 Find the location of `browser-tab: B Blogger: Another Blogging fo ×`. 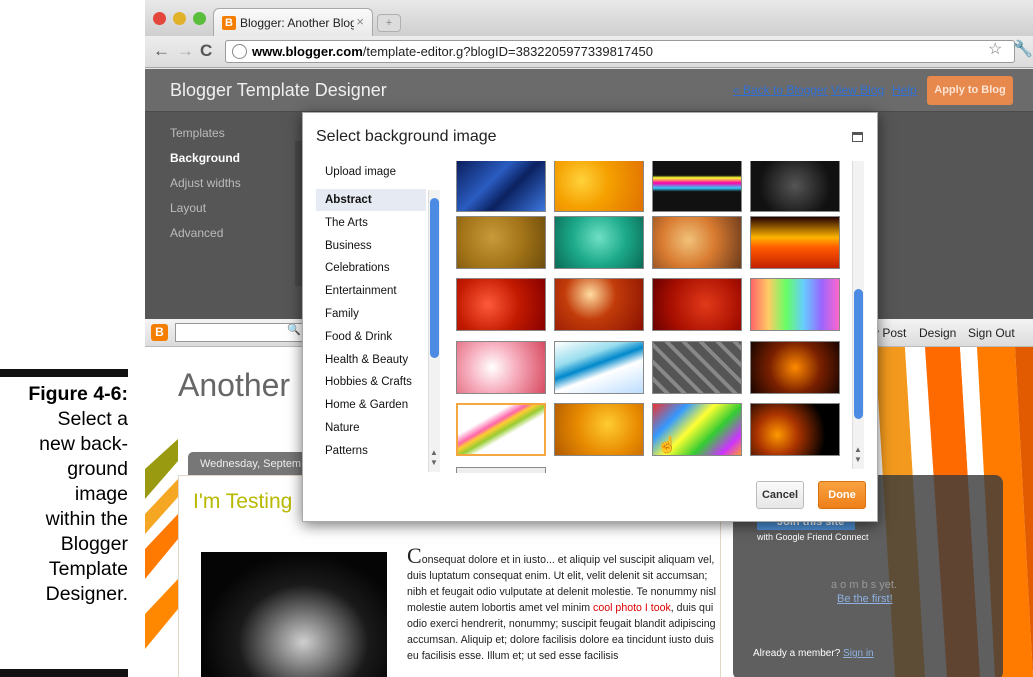

browser-tab: B Blogger: Another Blogging fo × is located at coordinates (293, 22).